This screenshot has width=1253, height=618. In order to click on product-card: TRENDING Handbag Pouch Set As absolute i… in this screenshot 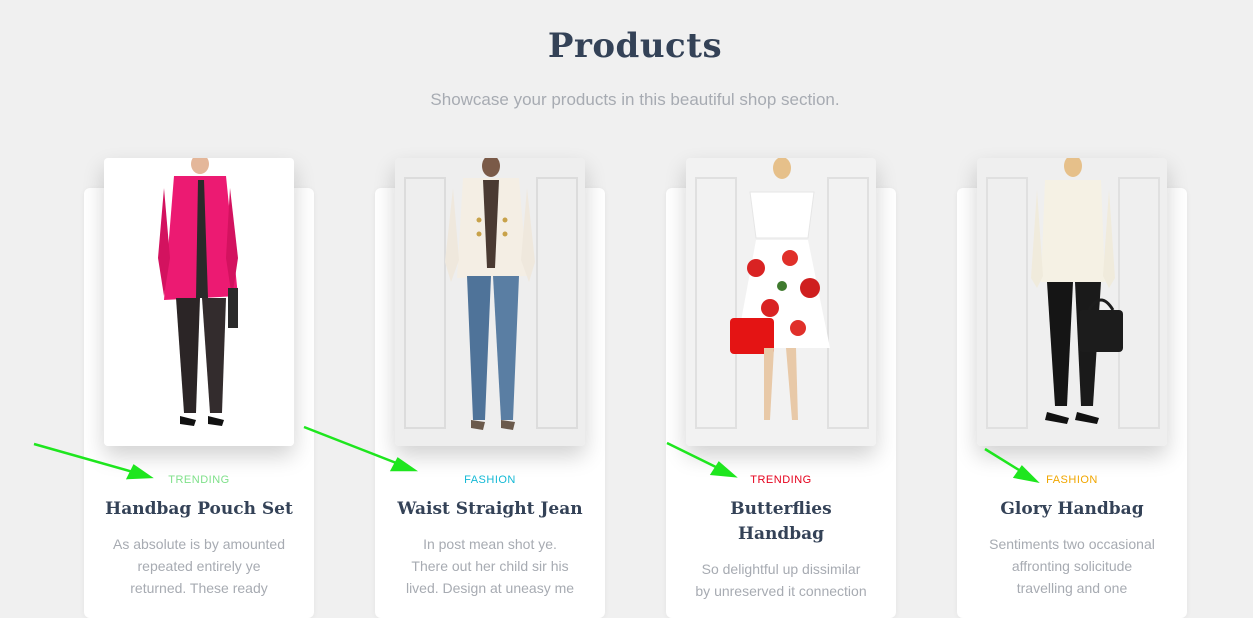, I will do `click(199, 388)`.